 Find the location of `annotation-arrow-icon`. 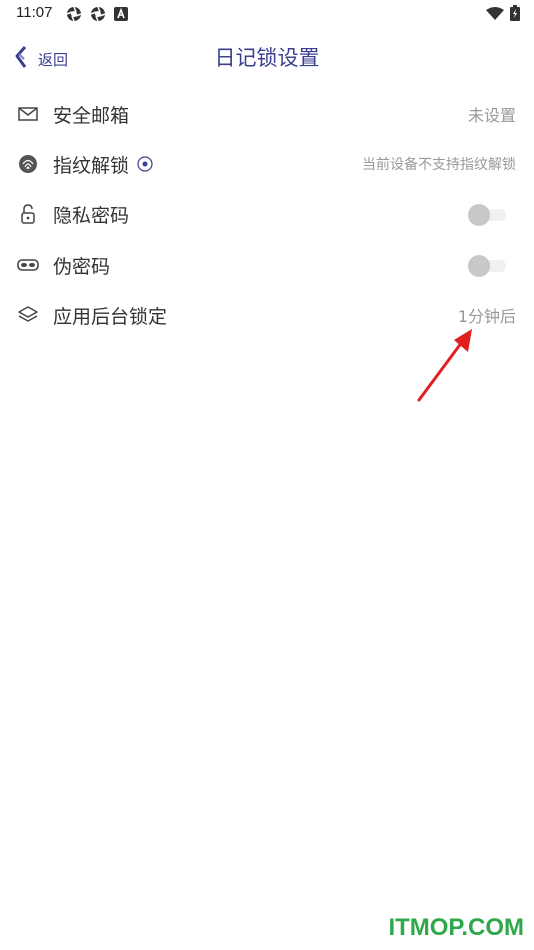

annotation-arrow-icon is located at coordinates (444, 365).